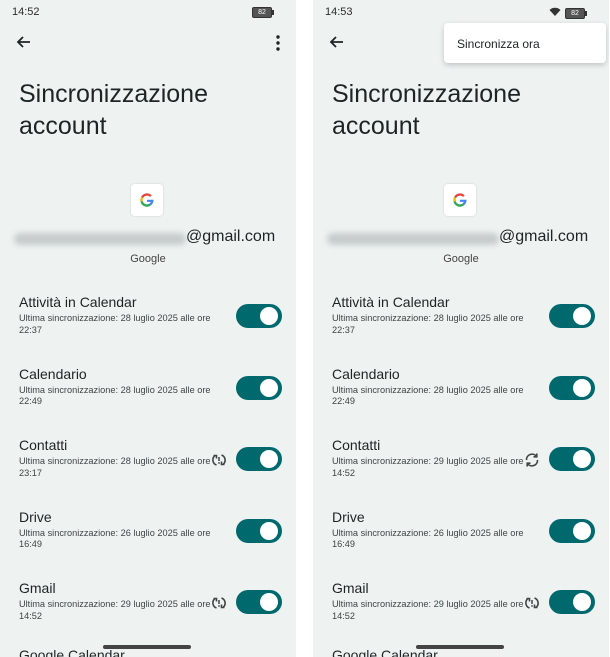  I want to click on sync-active-icon, so click(532, 460).